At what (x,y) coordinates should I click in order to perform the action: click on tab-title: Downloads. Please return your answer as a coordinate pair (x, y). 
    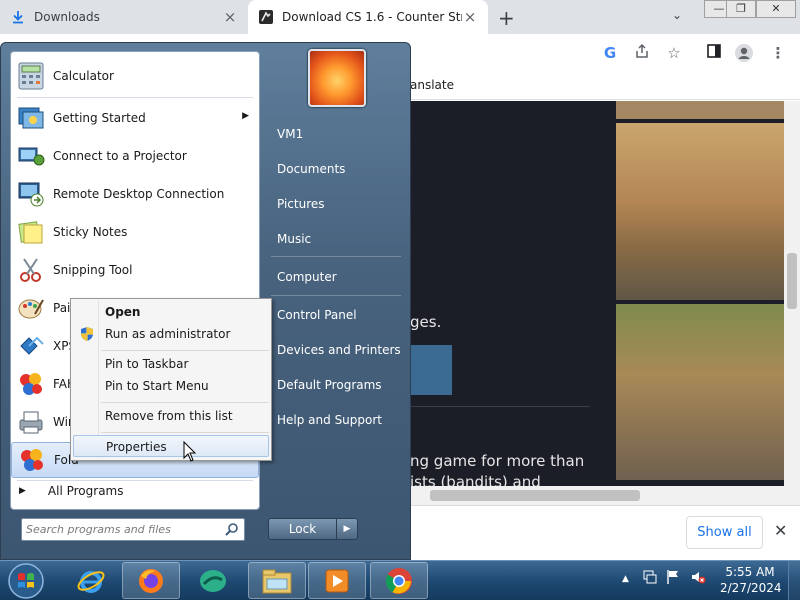
    Looking at the image, I should click on (67, 17).